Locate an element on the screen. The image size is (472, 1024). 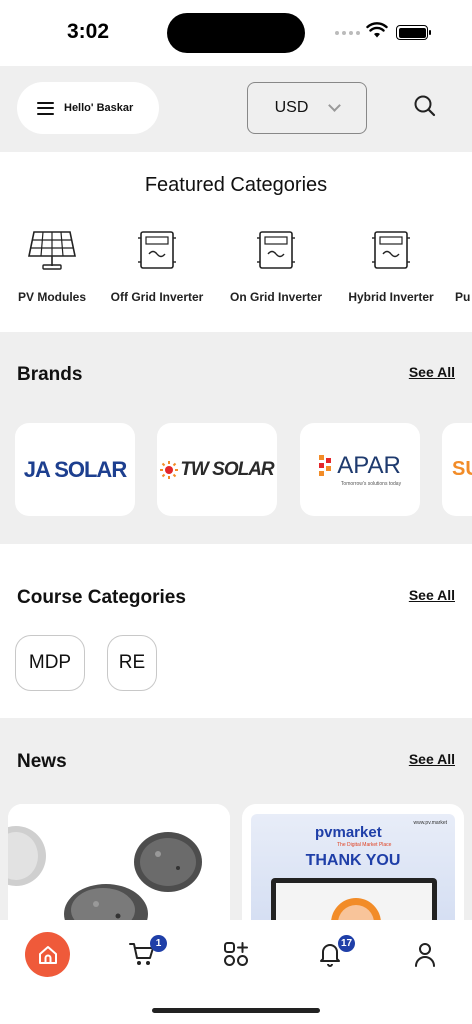
nav-home-button is located at coordinates (47, 954).